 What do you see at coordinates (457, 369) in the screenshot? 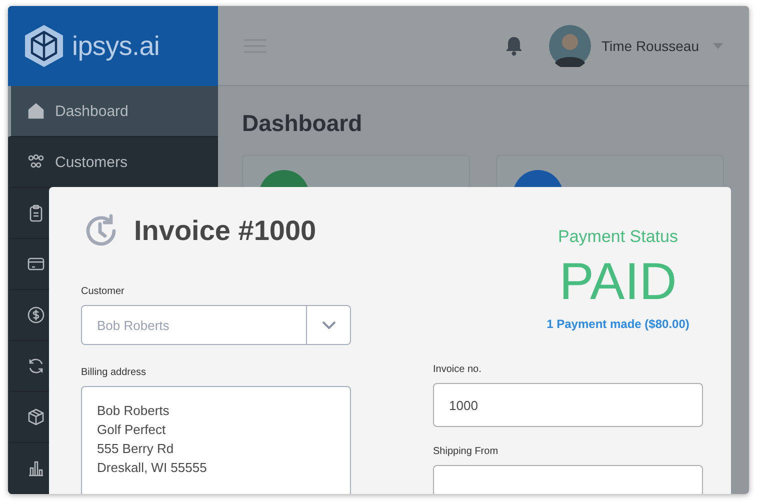
I see `field-label: Invoice no.` at bounding box center [457, 369].